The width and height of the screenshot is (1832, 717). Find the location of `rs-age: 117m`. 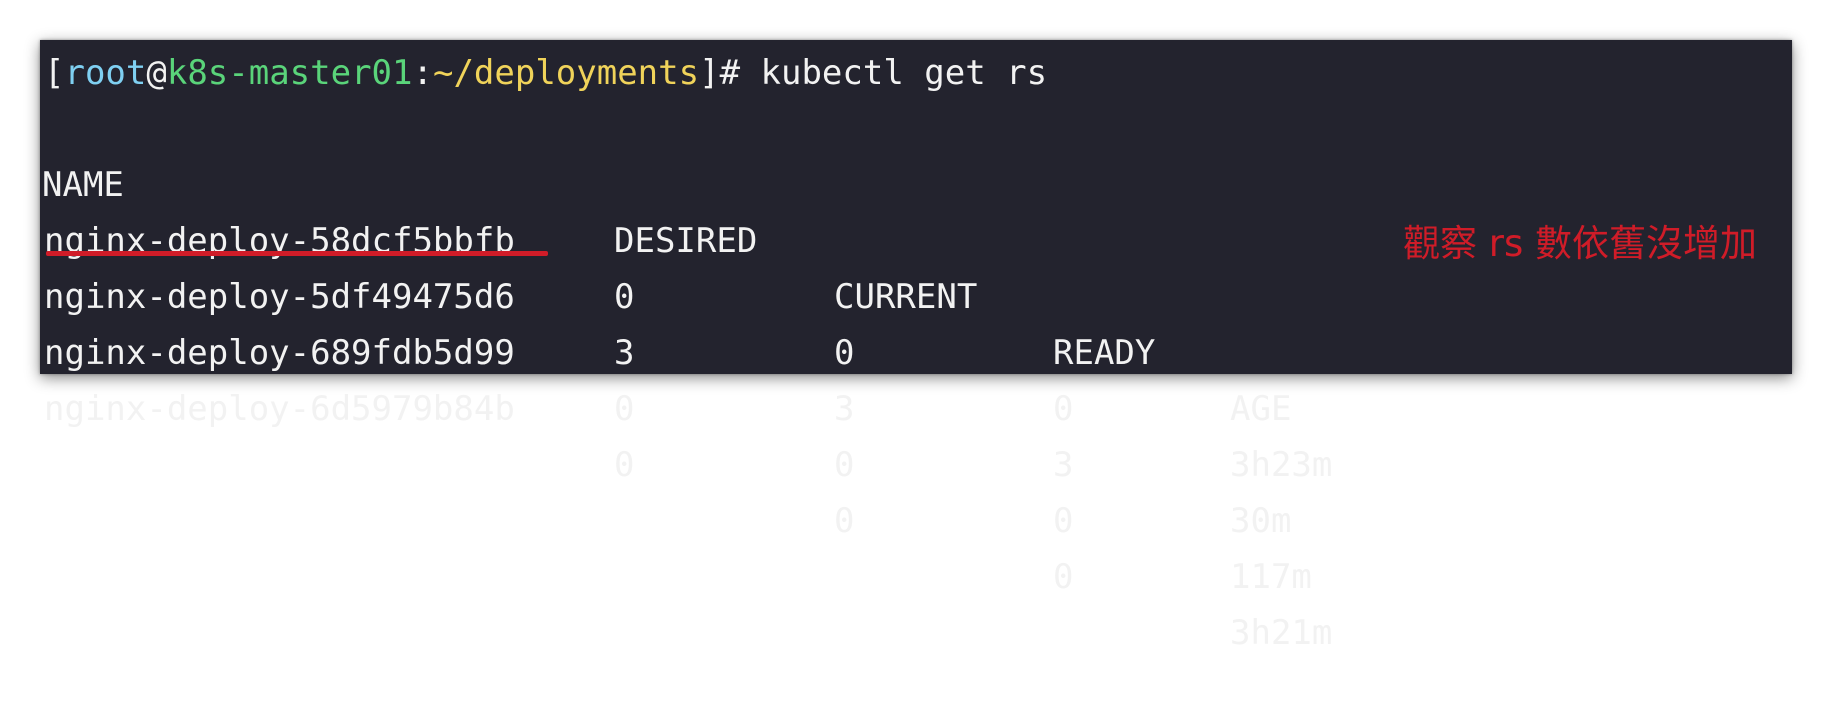

rs-age: 117m is located at coordinates (1271, 577).